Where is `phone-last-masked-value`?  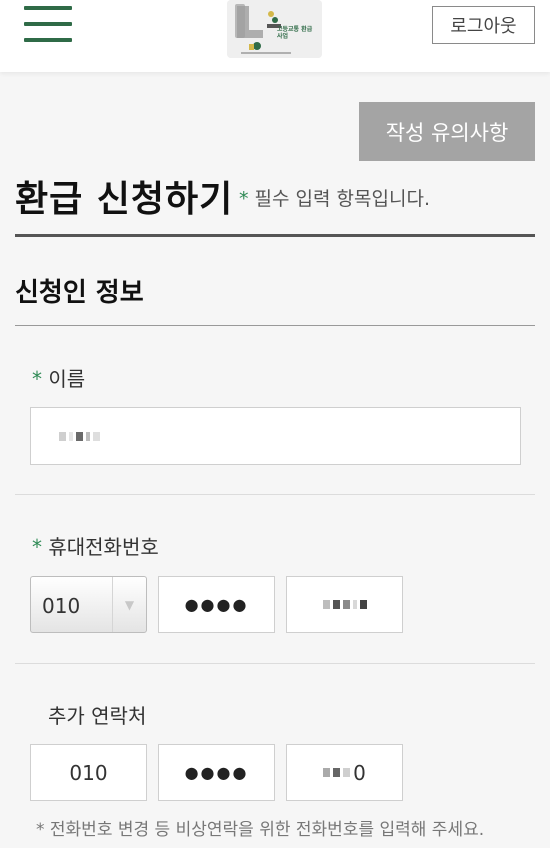 phone-last-masked-value is located at coordinates (344, 604).